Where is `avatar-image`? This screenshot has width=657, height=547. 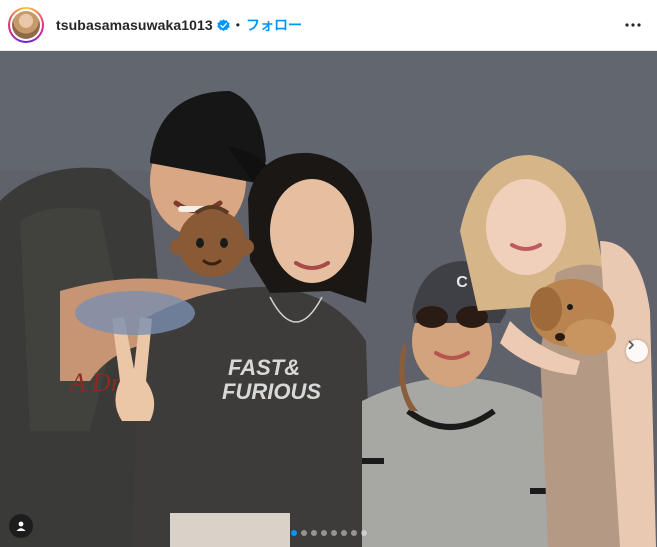
avatar-image is located at coordinates (26, 25).